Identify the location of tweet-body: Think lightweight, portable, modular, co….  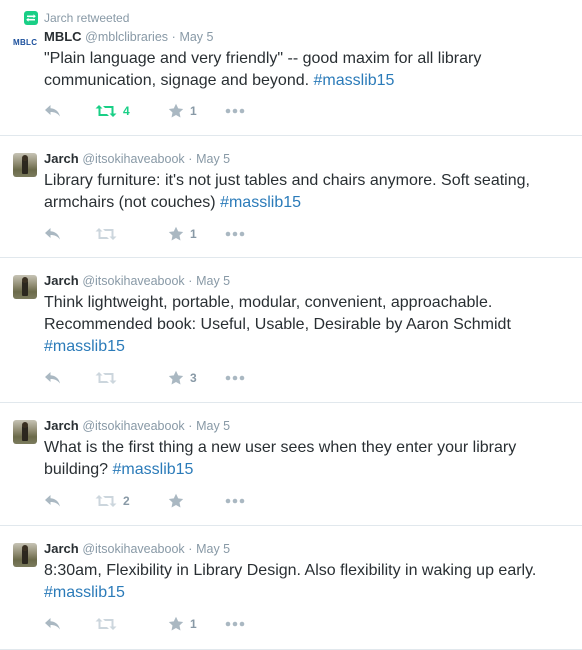
(277, 313).